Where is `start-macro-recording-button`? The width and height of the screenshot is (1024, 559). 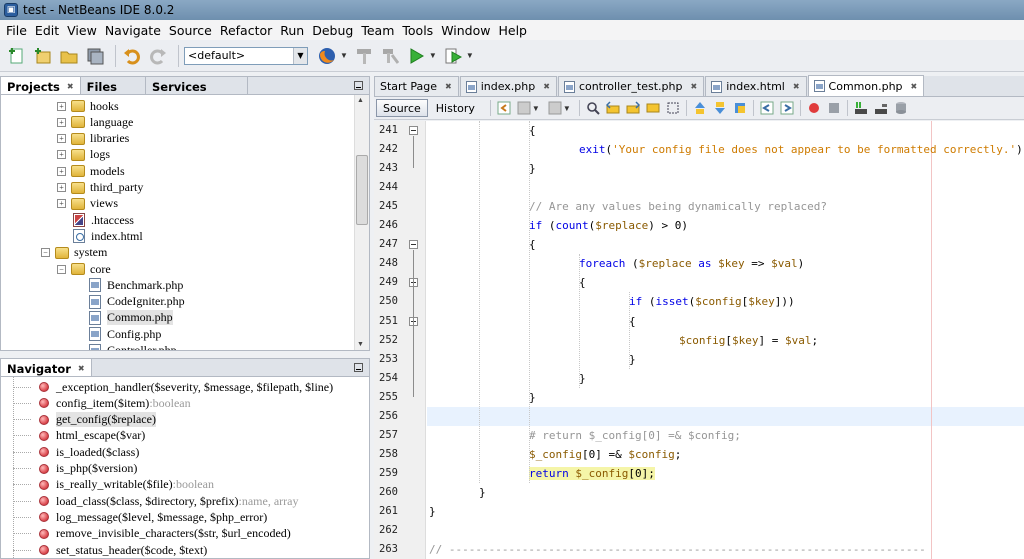
start-macro-recording-button is located at coordinates (814, 108).